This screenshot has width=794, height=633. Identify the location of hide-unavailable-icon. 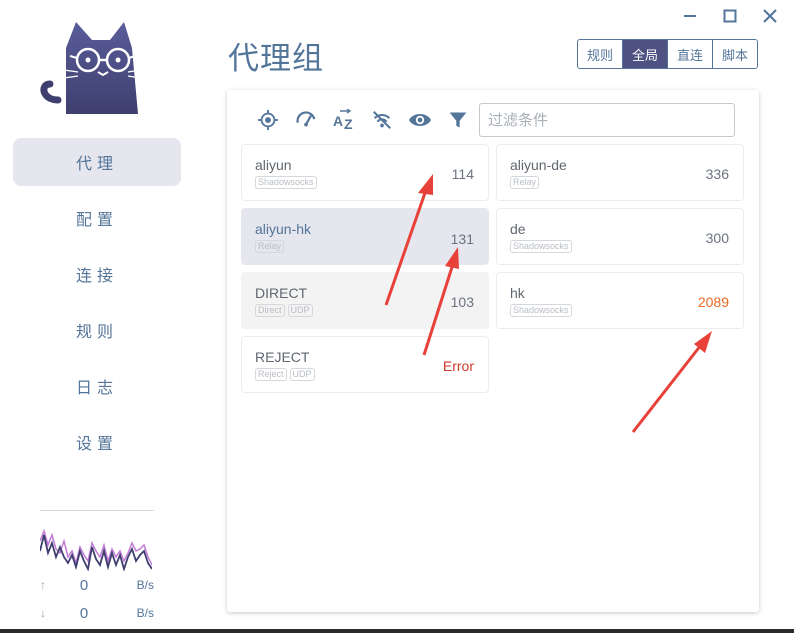
(382, 120).